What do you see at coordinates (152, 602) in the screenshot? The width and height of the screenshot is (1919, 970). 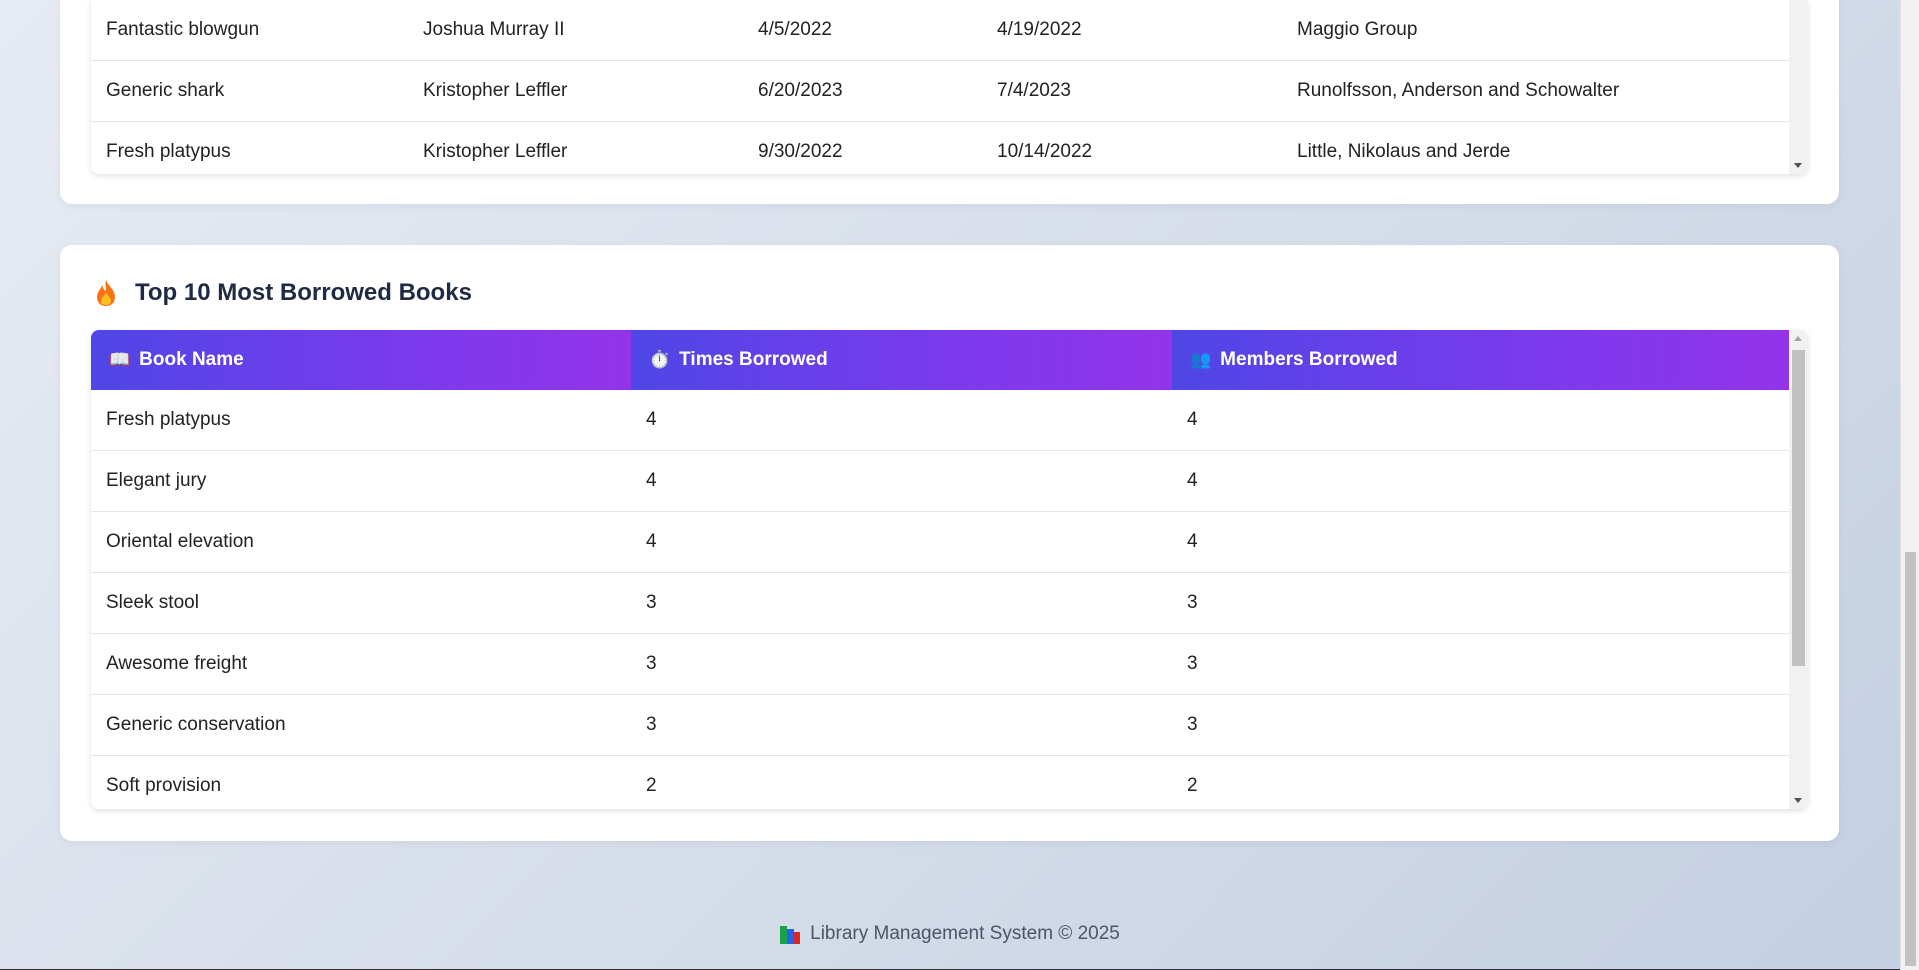 I see `book-name-cell: Sleek stool` at bounding box center [152, 602].